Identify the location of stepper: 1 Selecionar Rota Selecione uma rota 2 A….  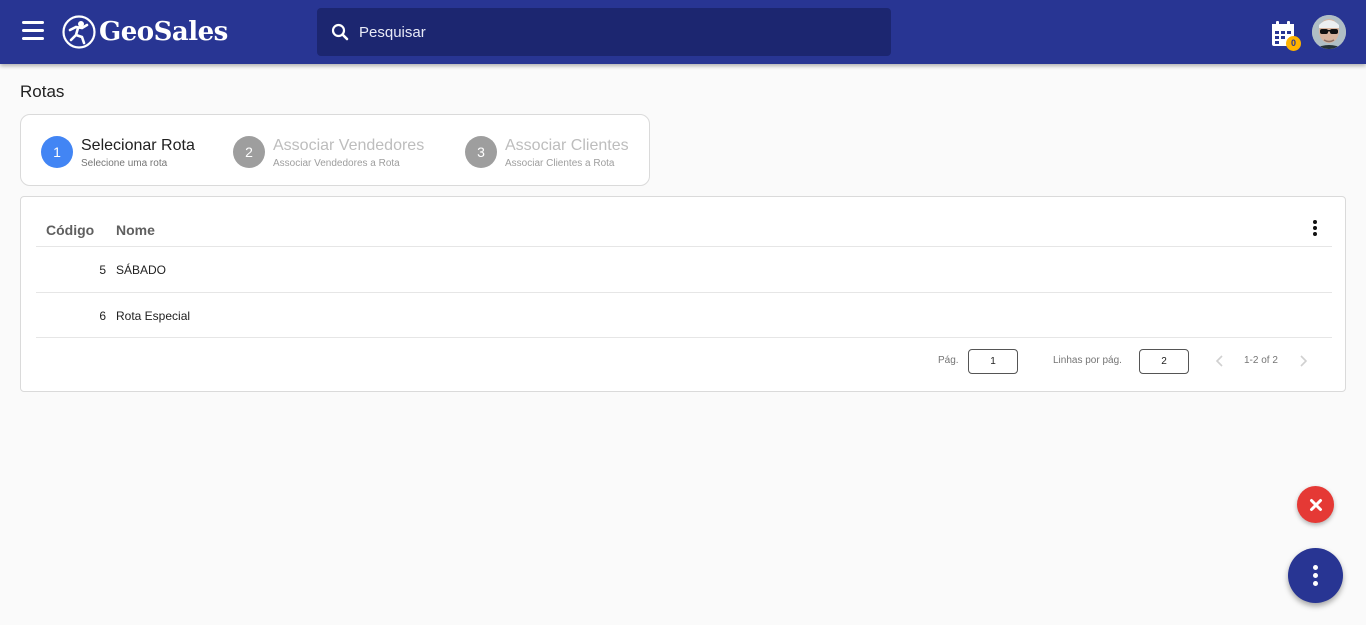
(335, 150).